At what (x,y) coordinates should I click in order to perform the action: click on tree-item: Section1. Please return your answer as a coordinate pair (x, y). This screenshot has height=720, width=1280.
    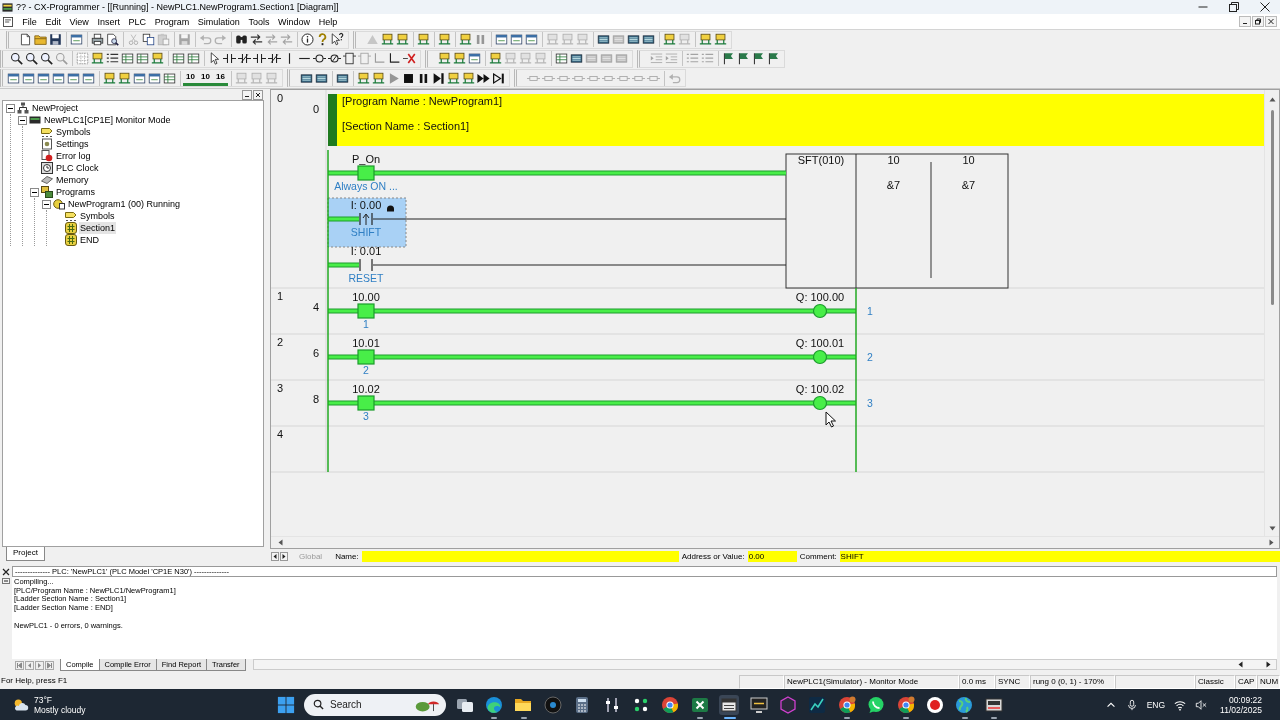
    Looking at the image, I should click on (98, 228).